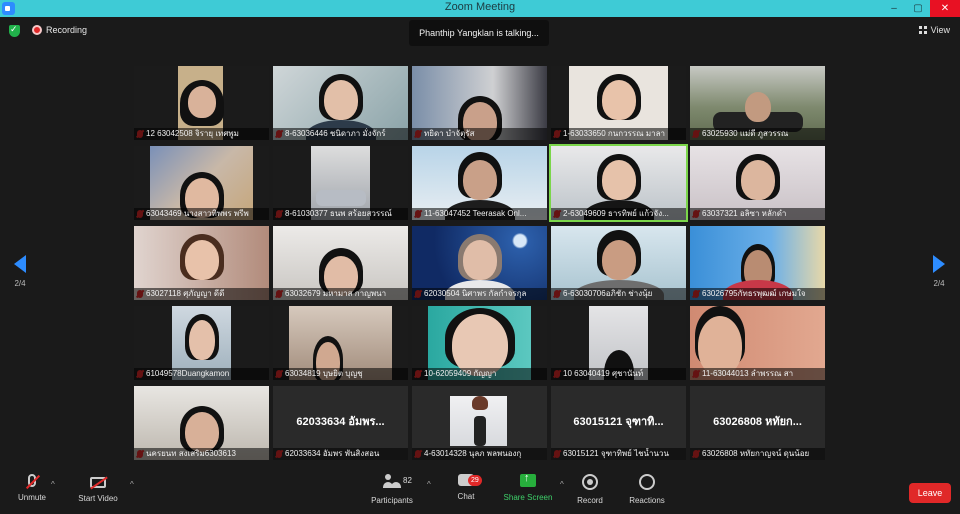  Describe the element at coordinates (757, 294) in the screenshot. I see `participant-name: 63026795กัทธรพุฒฒ์ เกษมใจ` at that location.